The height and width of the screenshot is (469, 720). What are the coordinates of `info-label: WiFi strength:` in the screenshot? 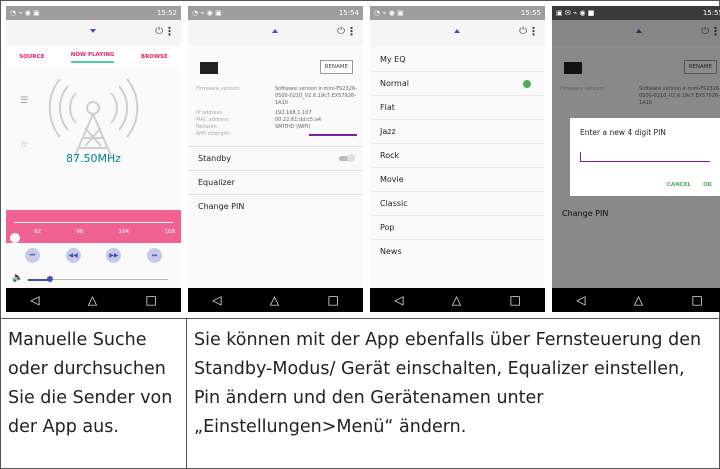 It's located at (213, 134).